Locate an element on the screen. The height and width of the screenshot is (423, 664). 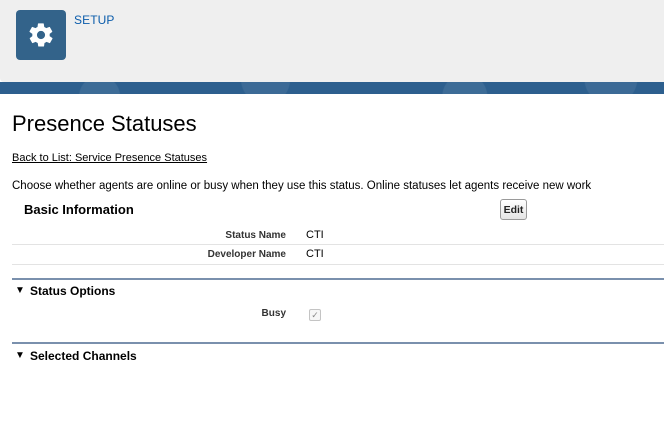
page-title: Presence Statuses is located at coordinates (104, 123).